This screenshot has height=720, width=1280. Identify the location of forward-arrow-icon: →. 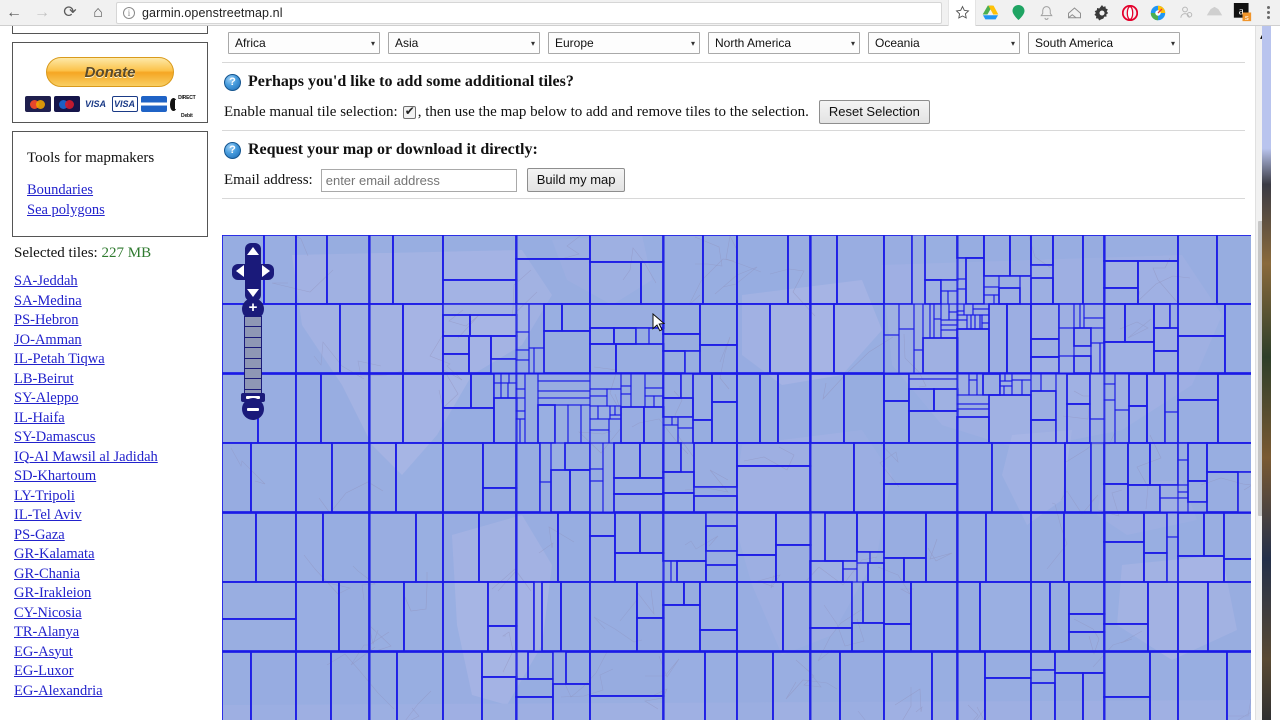
(42, 13).